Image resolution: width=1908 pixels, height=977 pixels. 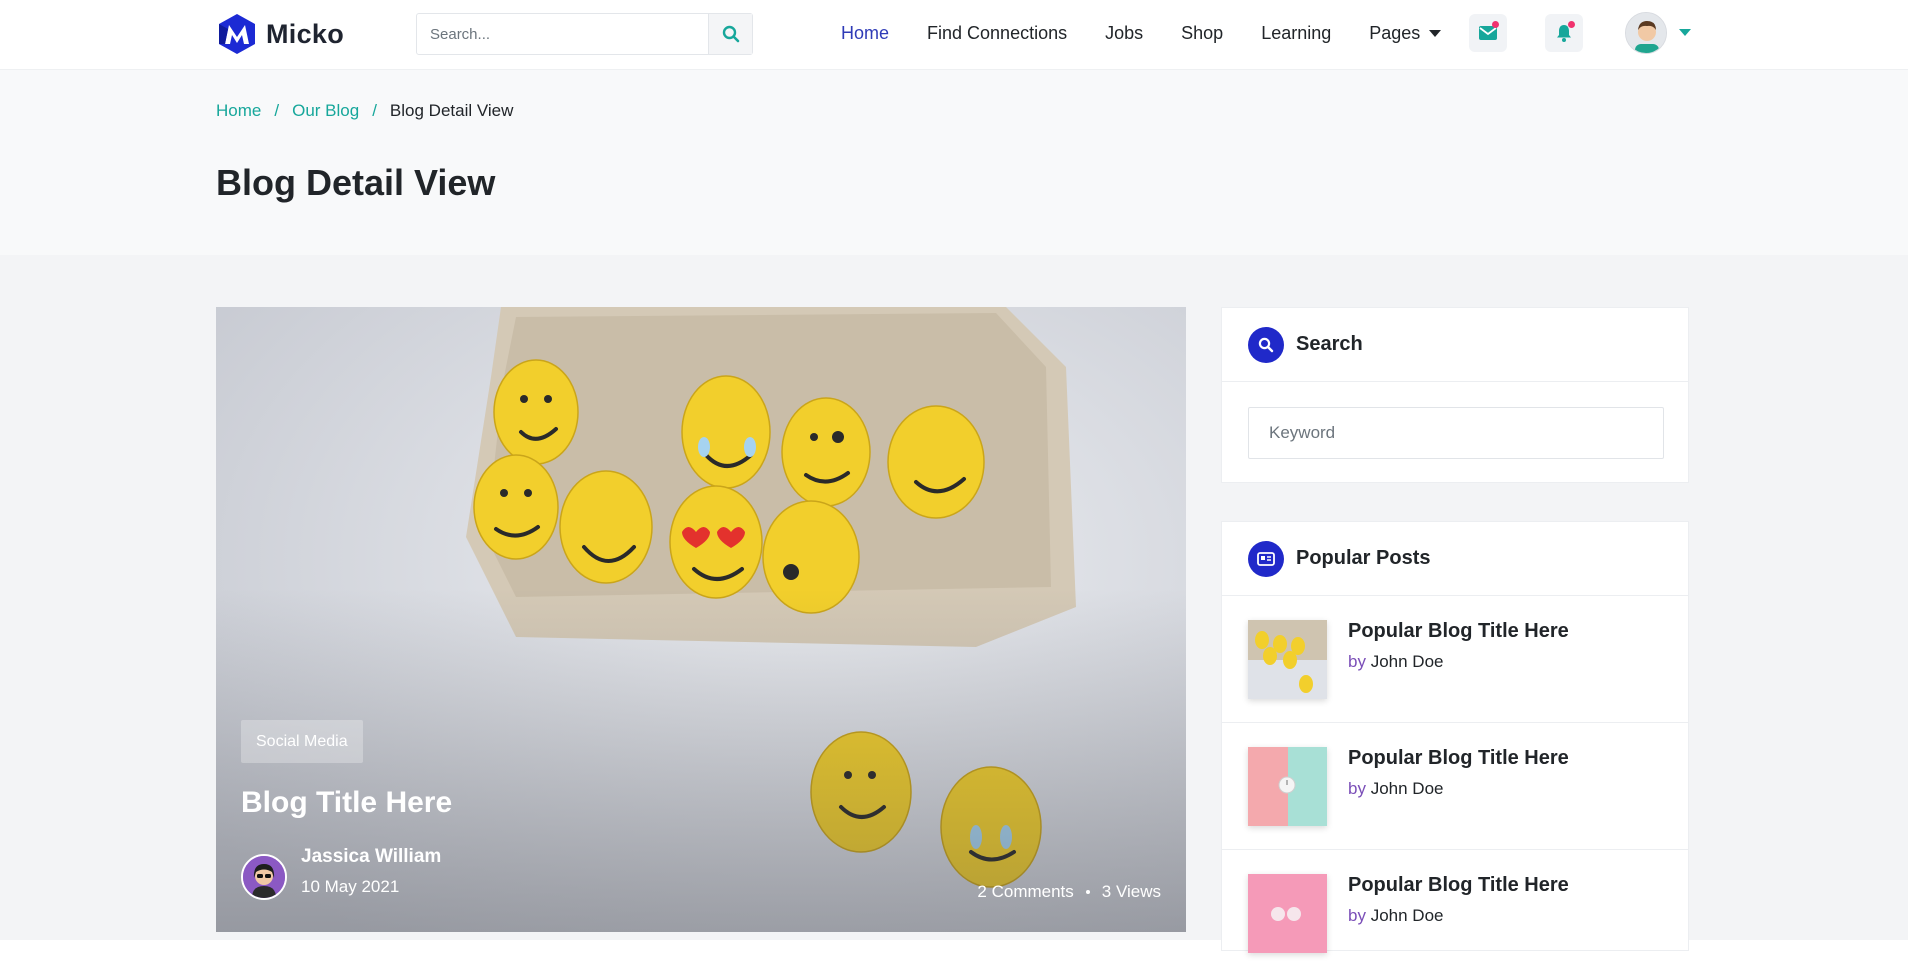 I want to click on search-widget-icon, so click(x=1266, y=344).